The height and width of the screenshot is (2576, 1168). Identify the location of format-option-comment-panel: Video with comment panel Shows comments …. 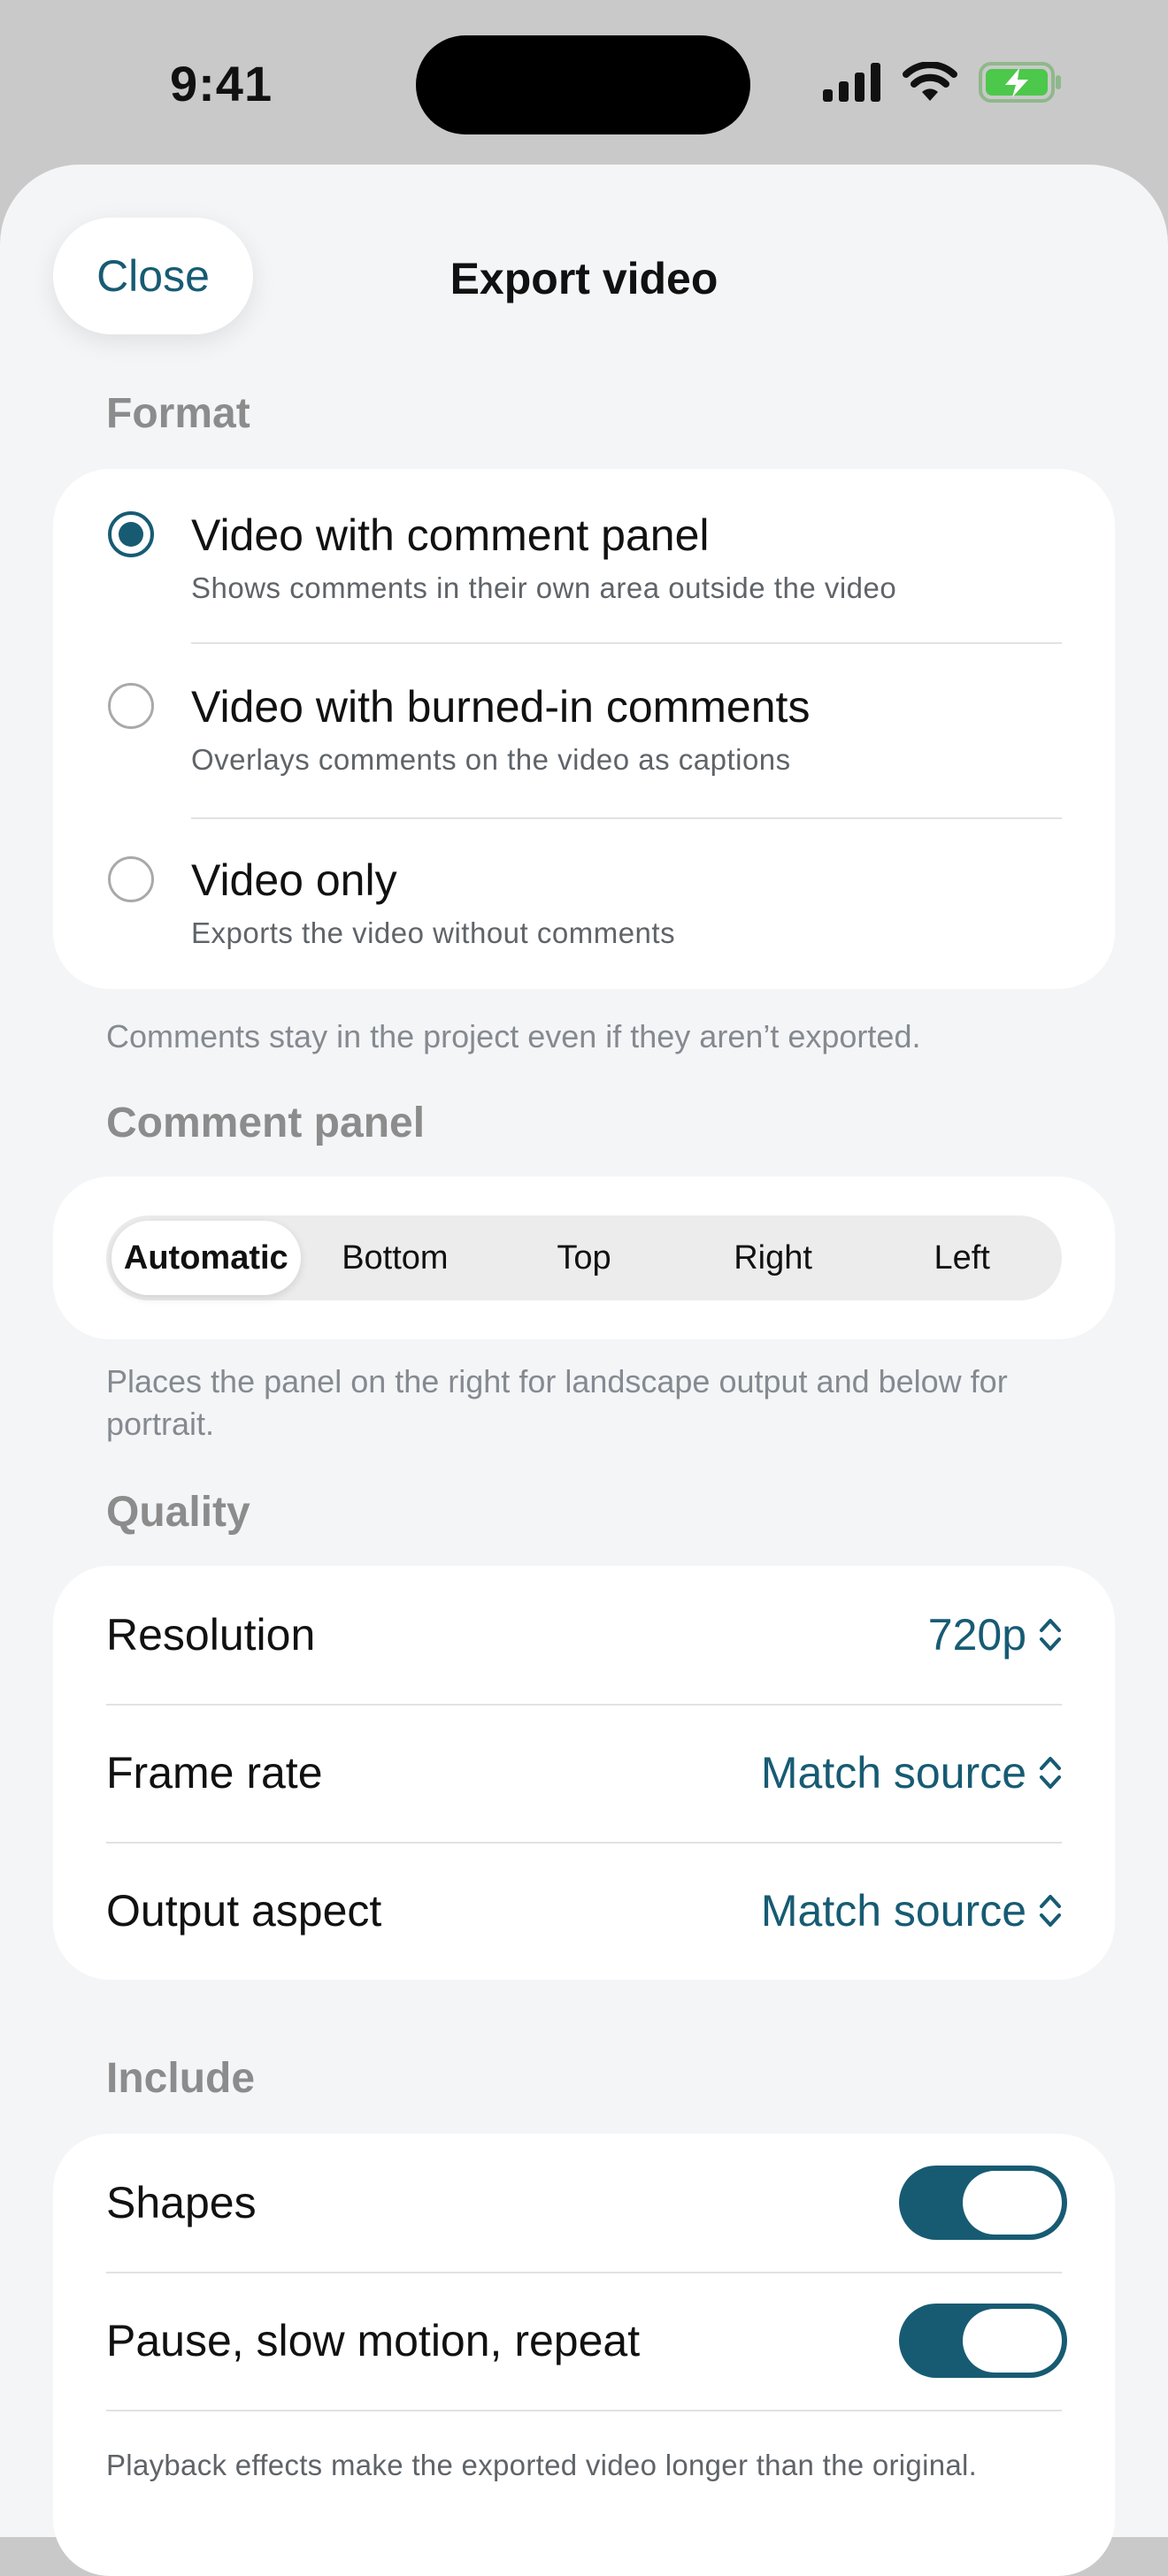
(584, 555).